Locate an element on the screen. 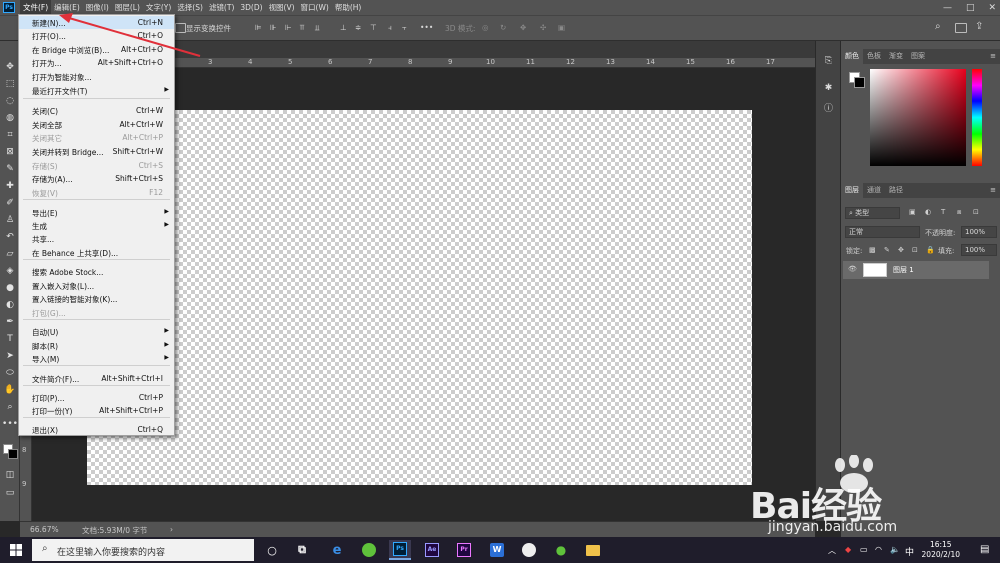 This screenshot has width=1000, height=563. tray-chevron-icon: ︿ is located at coordinates (832, 550).